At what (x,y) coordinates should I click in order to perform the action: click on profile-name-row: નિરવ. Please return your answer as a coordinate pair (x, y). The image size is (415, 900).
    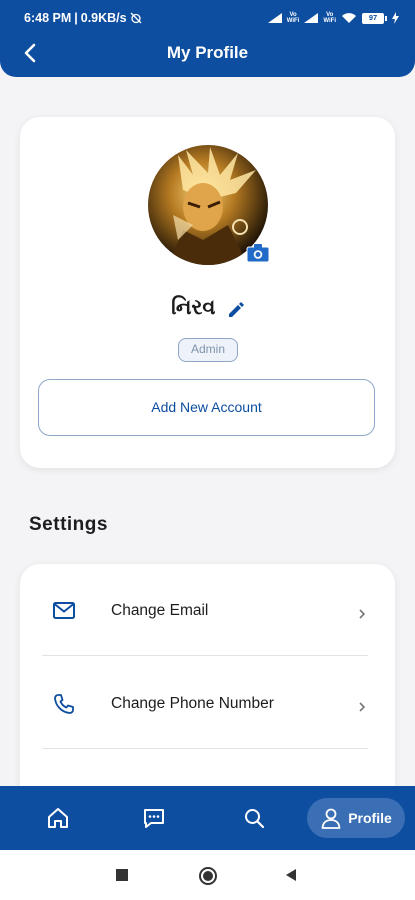
    Looking at the image, I should click on (207, 307).